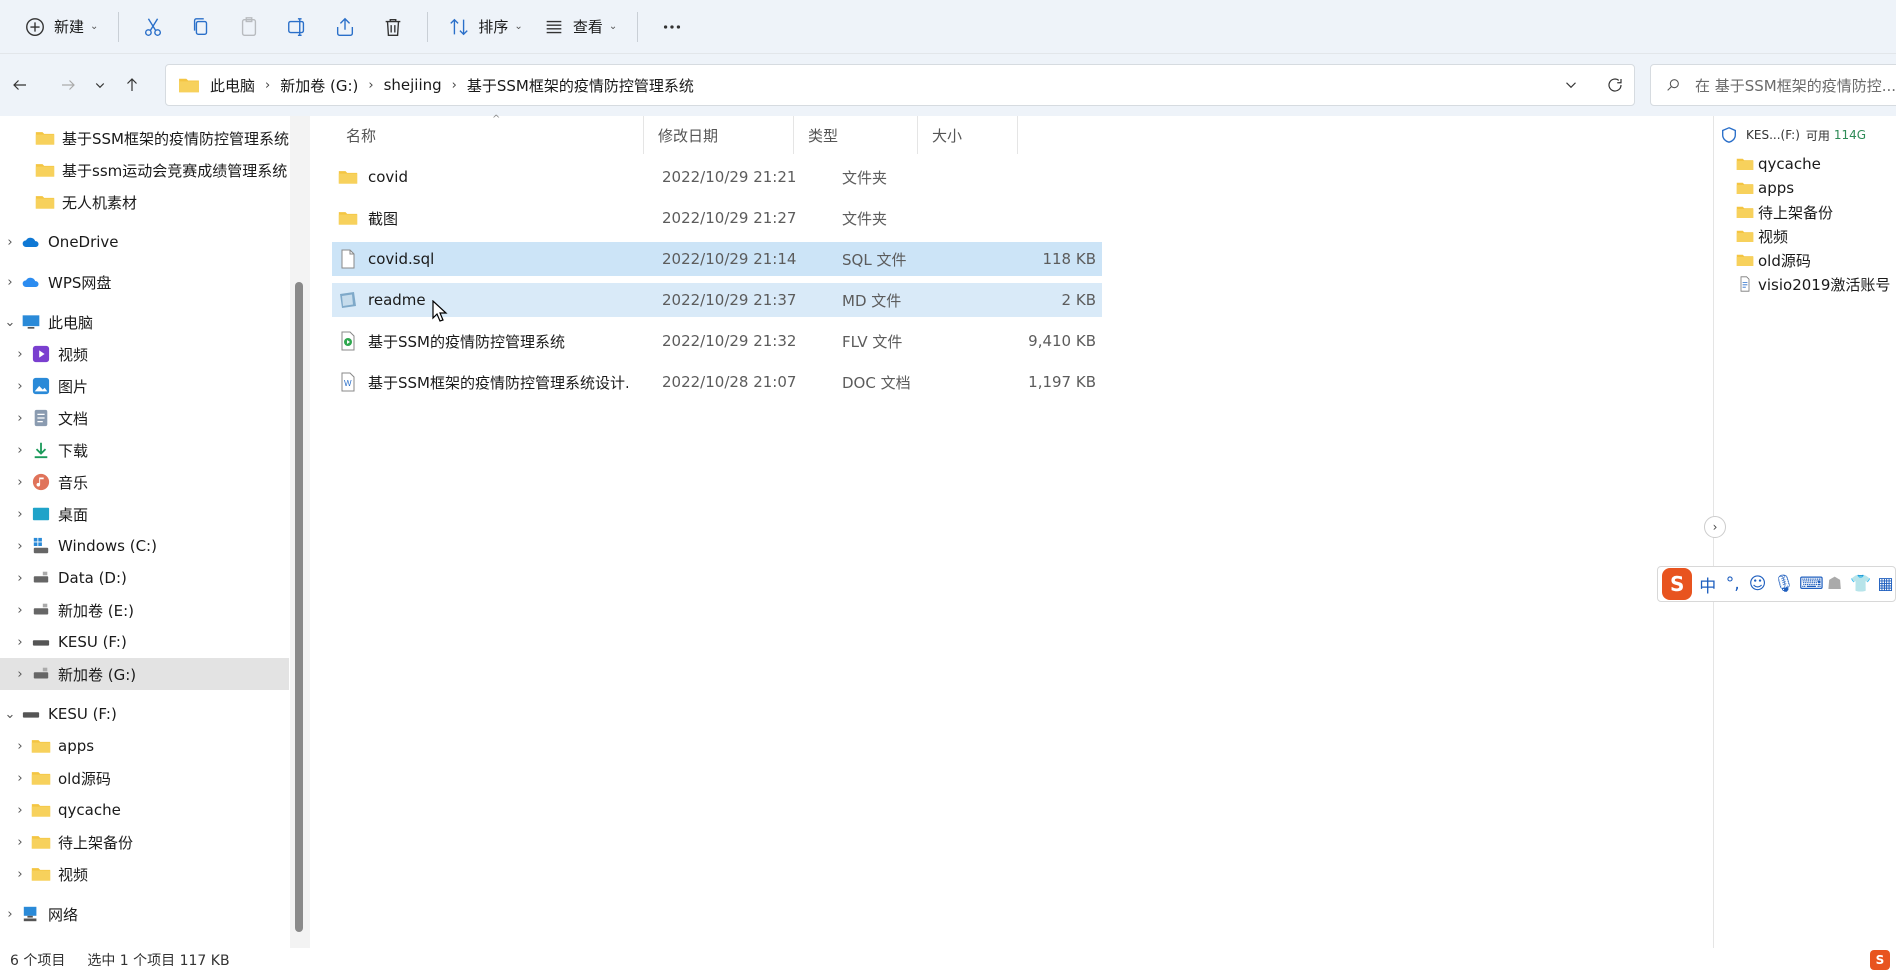  What do you see at coordinates (144, 138) in the screenshot?
I see `sidebar-item-ssm-epidemic: 基于SSM框架的疫情防控管理系统` at bounding box center [144, 138].